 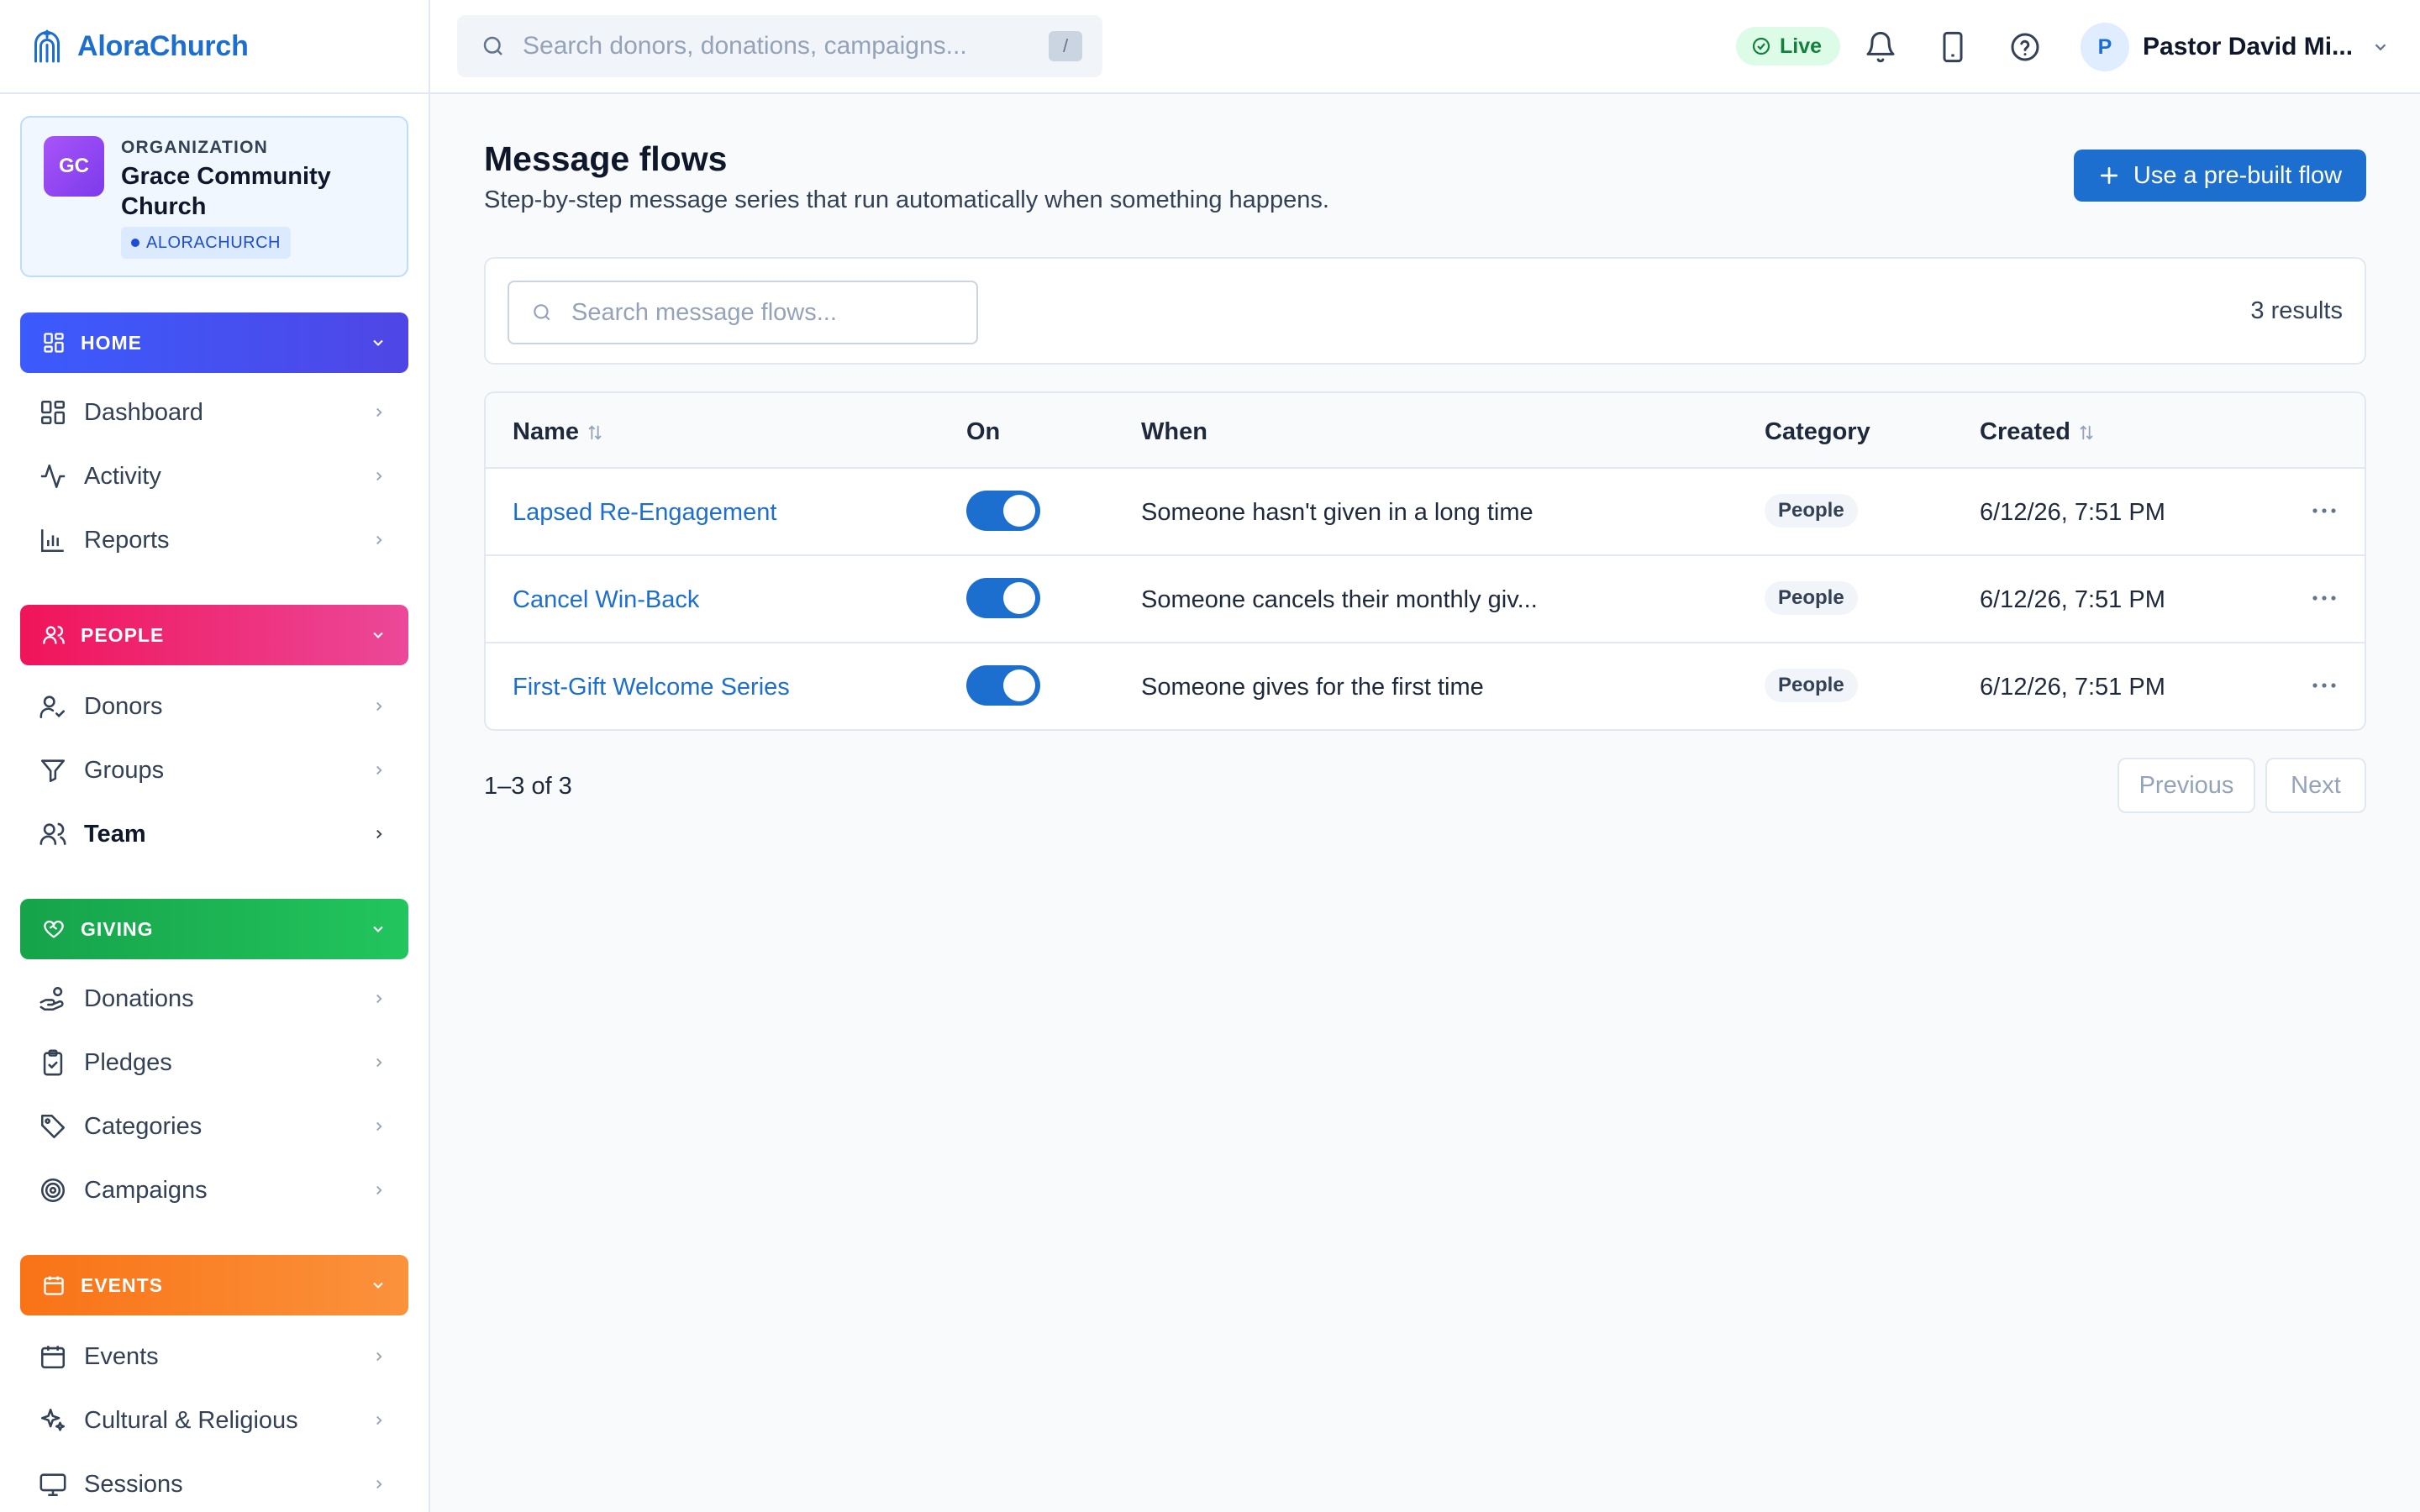 What do you see at coordinates (1880, 47) in the screenshot?
I see `bell-icon` at bounding box center [1880, 47].